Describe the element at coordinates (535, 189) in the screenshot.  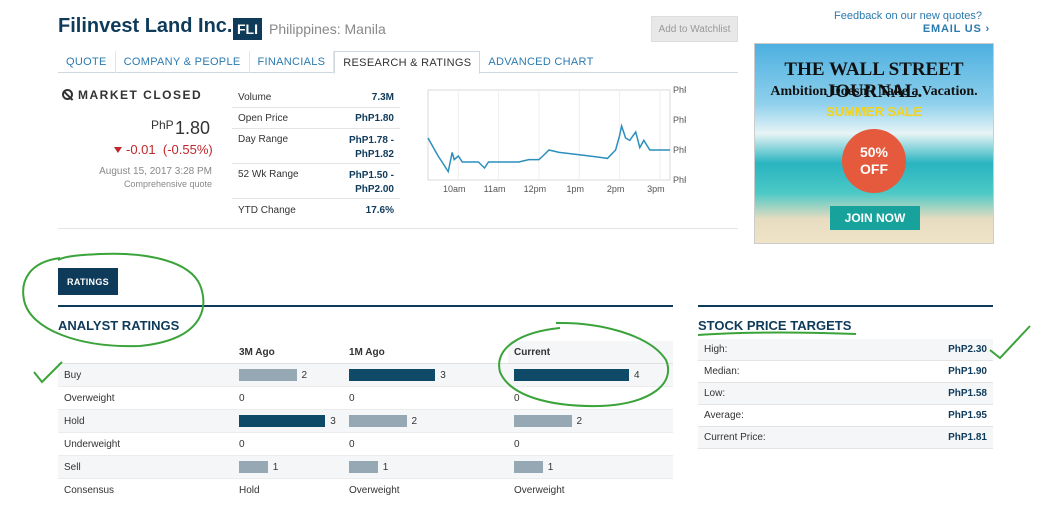
I see `x-tick-label: 12pm` at that location.